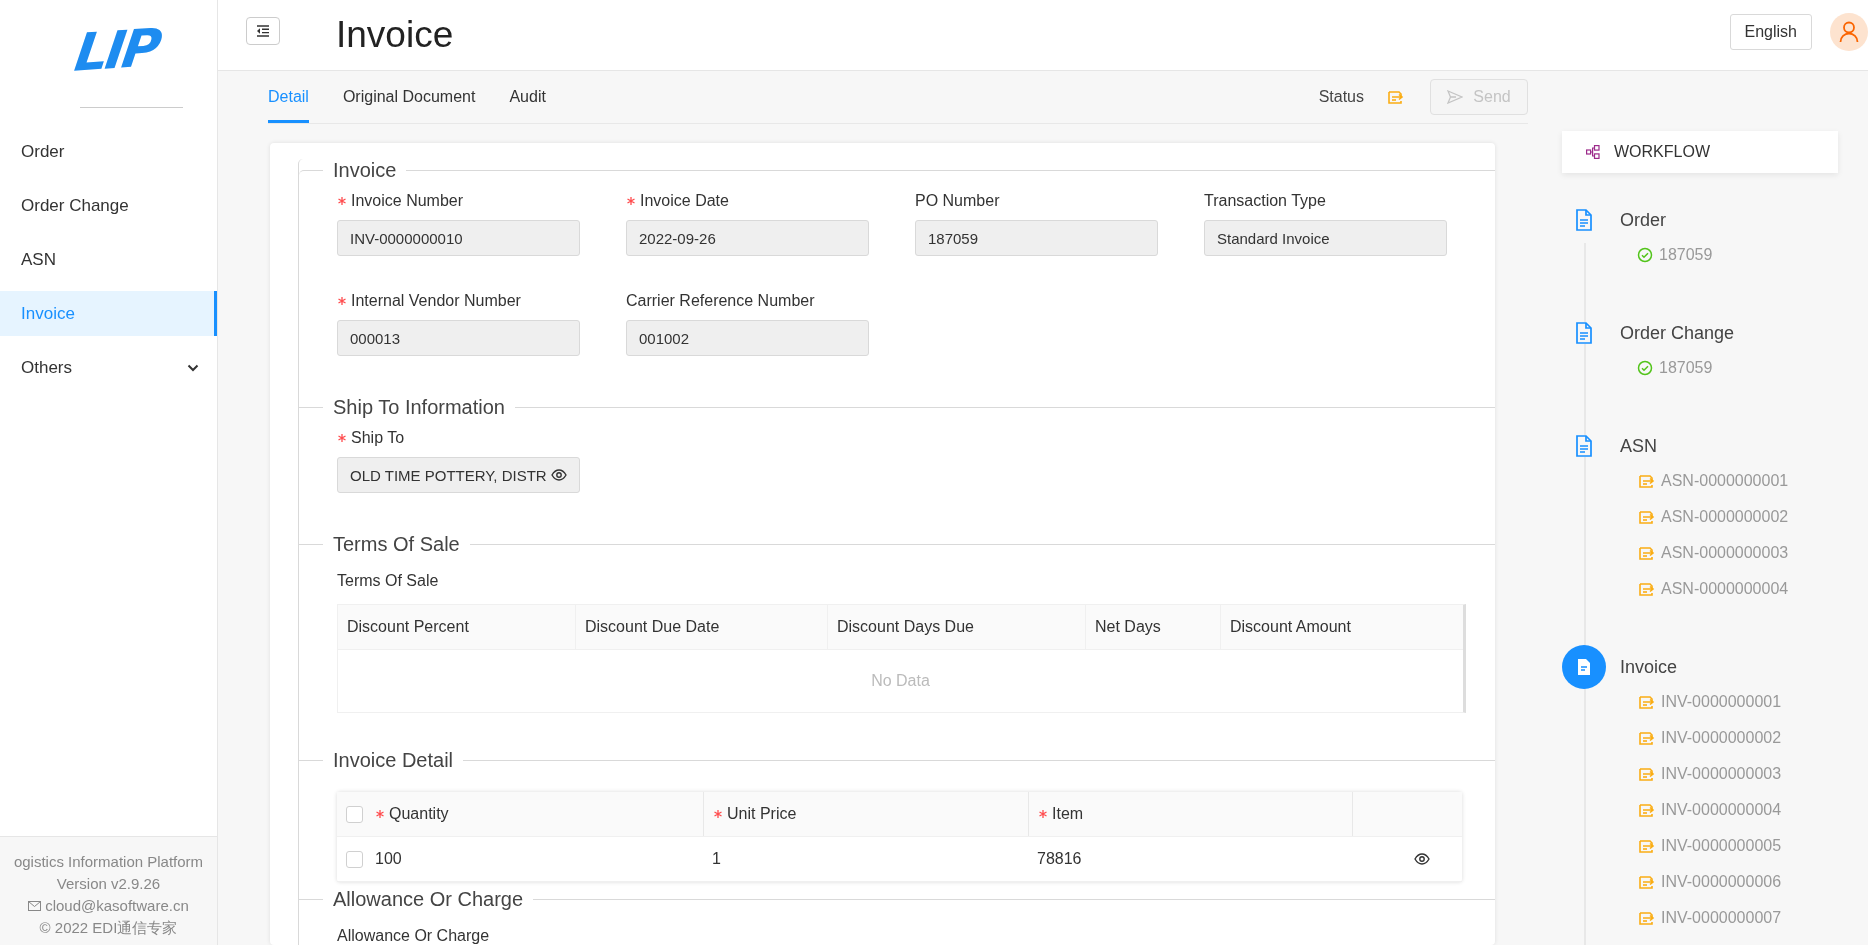 This screenshot has height=945, width=1868. I want to click on step-title: Invoice, so click(1649, 667).